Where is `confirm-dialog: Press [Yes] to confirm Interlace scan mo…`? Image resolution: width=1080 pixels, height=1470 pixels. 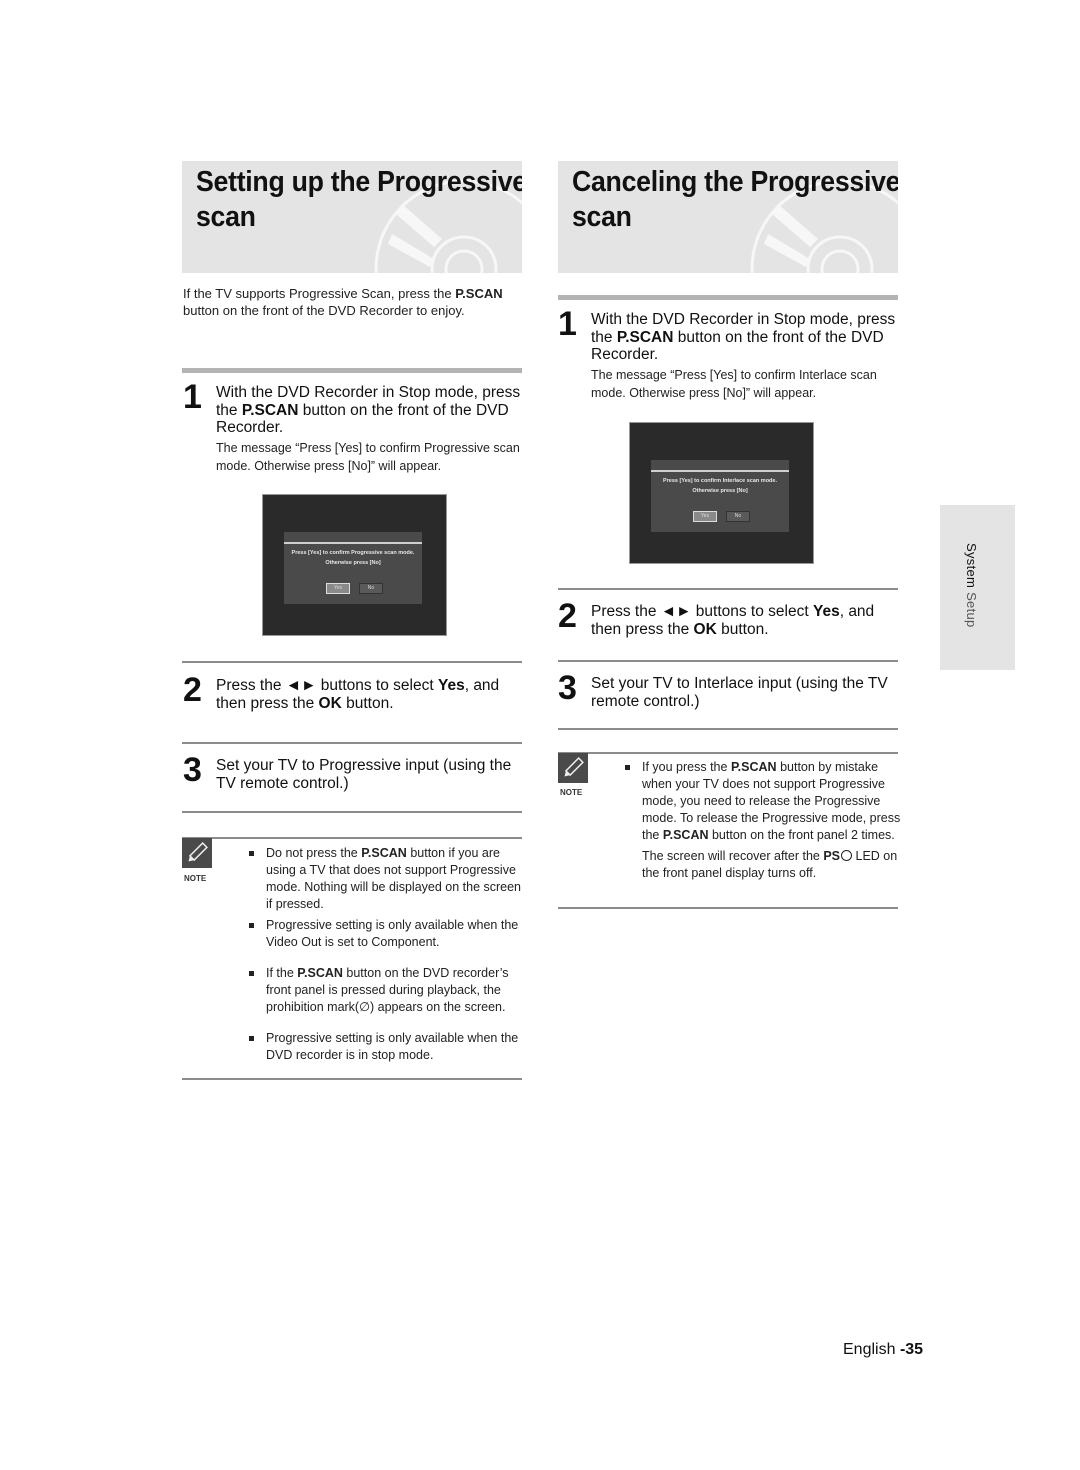
confirm-dialog: Press [Yes] to confirm Interlace scan mo… is located at coordinates (720, 496).